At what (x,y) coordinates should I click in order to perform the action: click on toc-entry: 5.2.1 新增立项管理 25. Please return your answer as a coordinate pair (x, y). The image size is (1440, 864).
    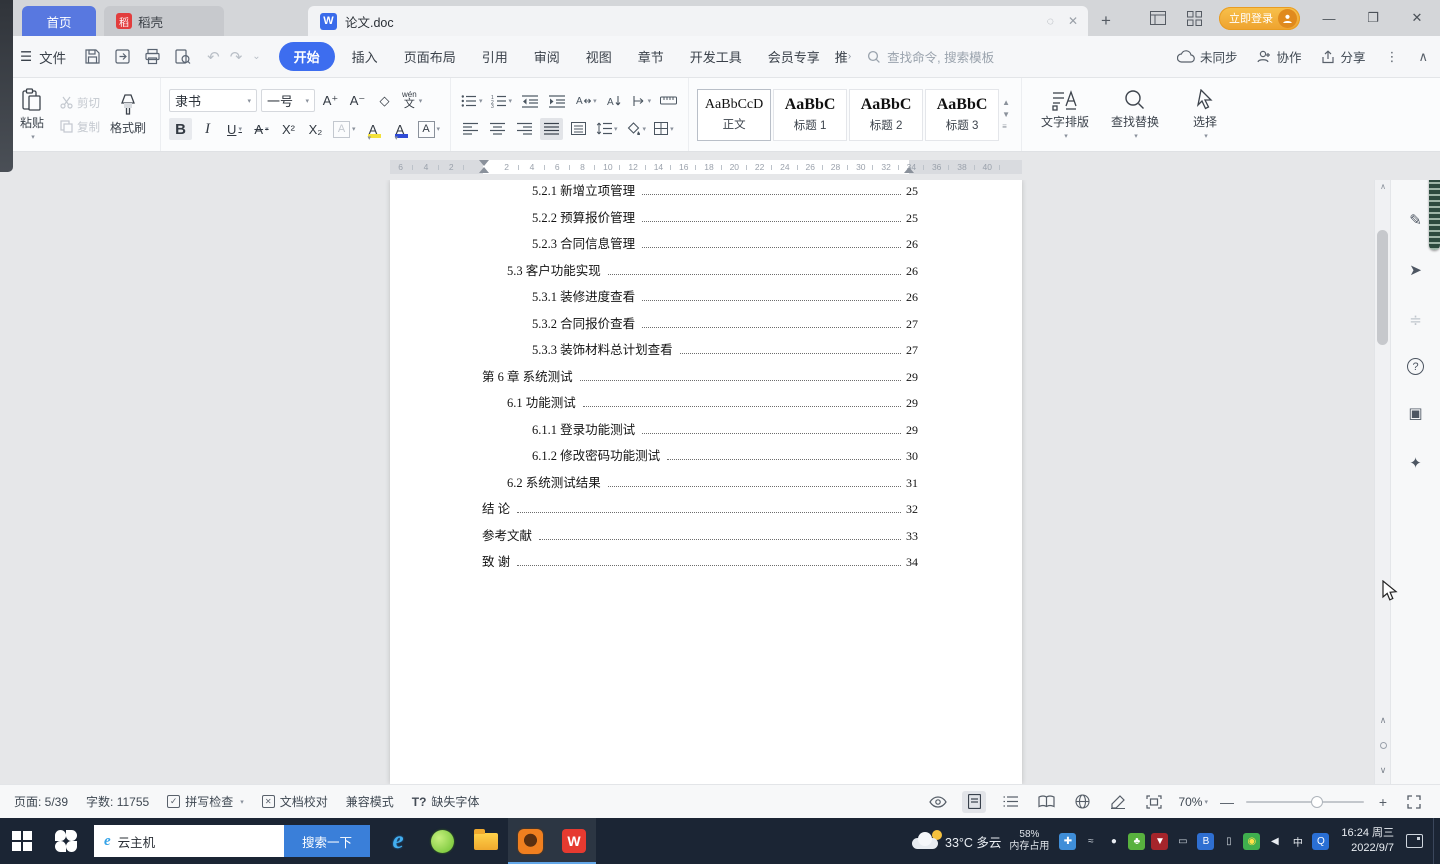
    Looking at the image, I should click on (654, 193).